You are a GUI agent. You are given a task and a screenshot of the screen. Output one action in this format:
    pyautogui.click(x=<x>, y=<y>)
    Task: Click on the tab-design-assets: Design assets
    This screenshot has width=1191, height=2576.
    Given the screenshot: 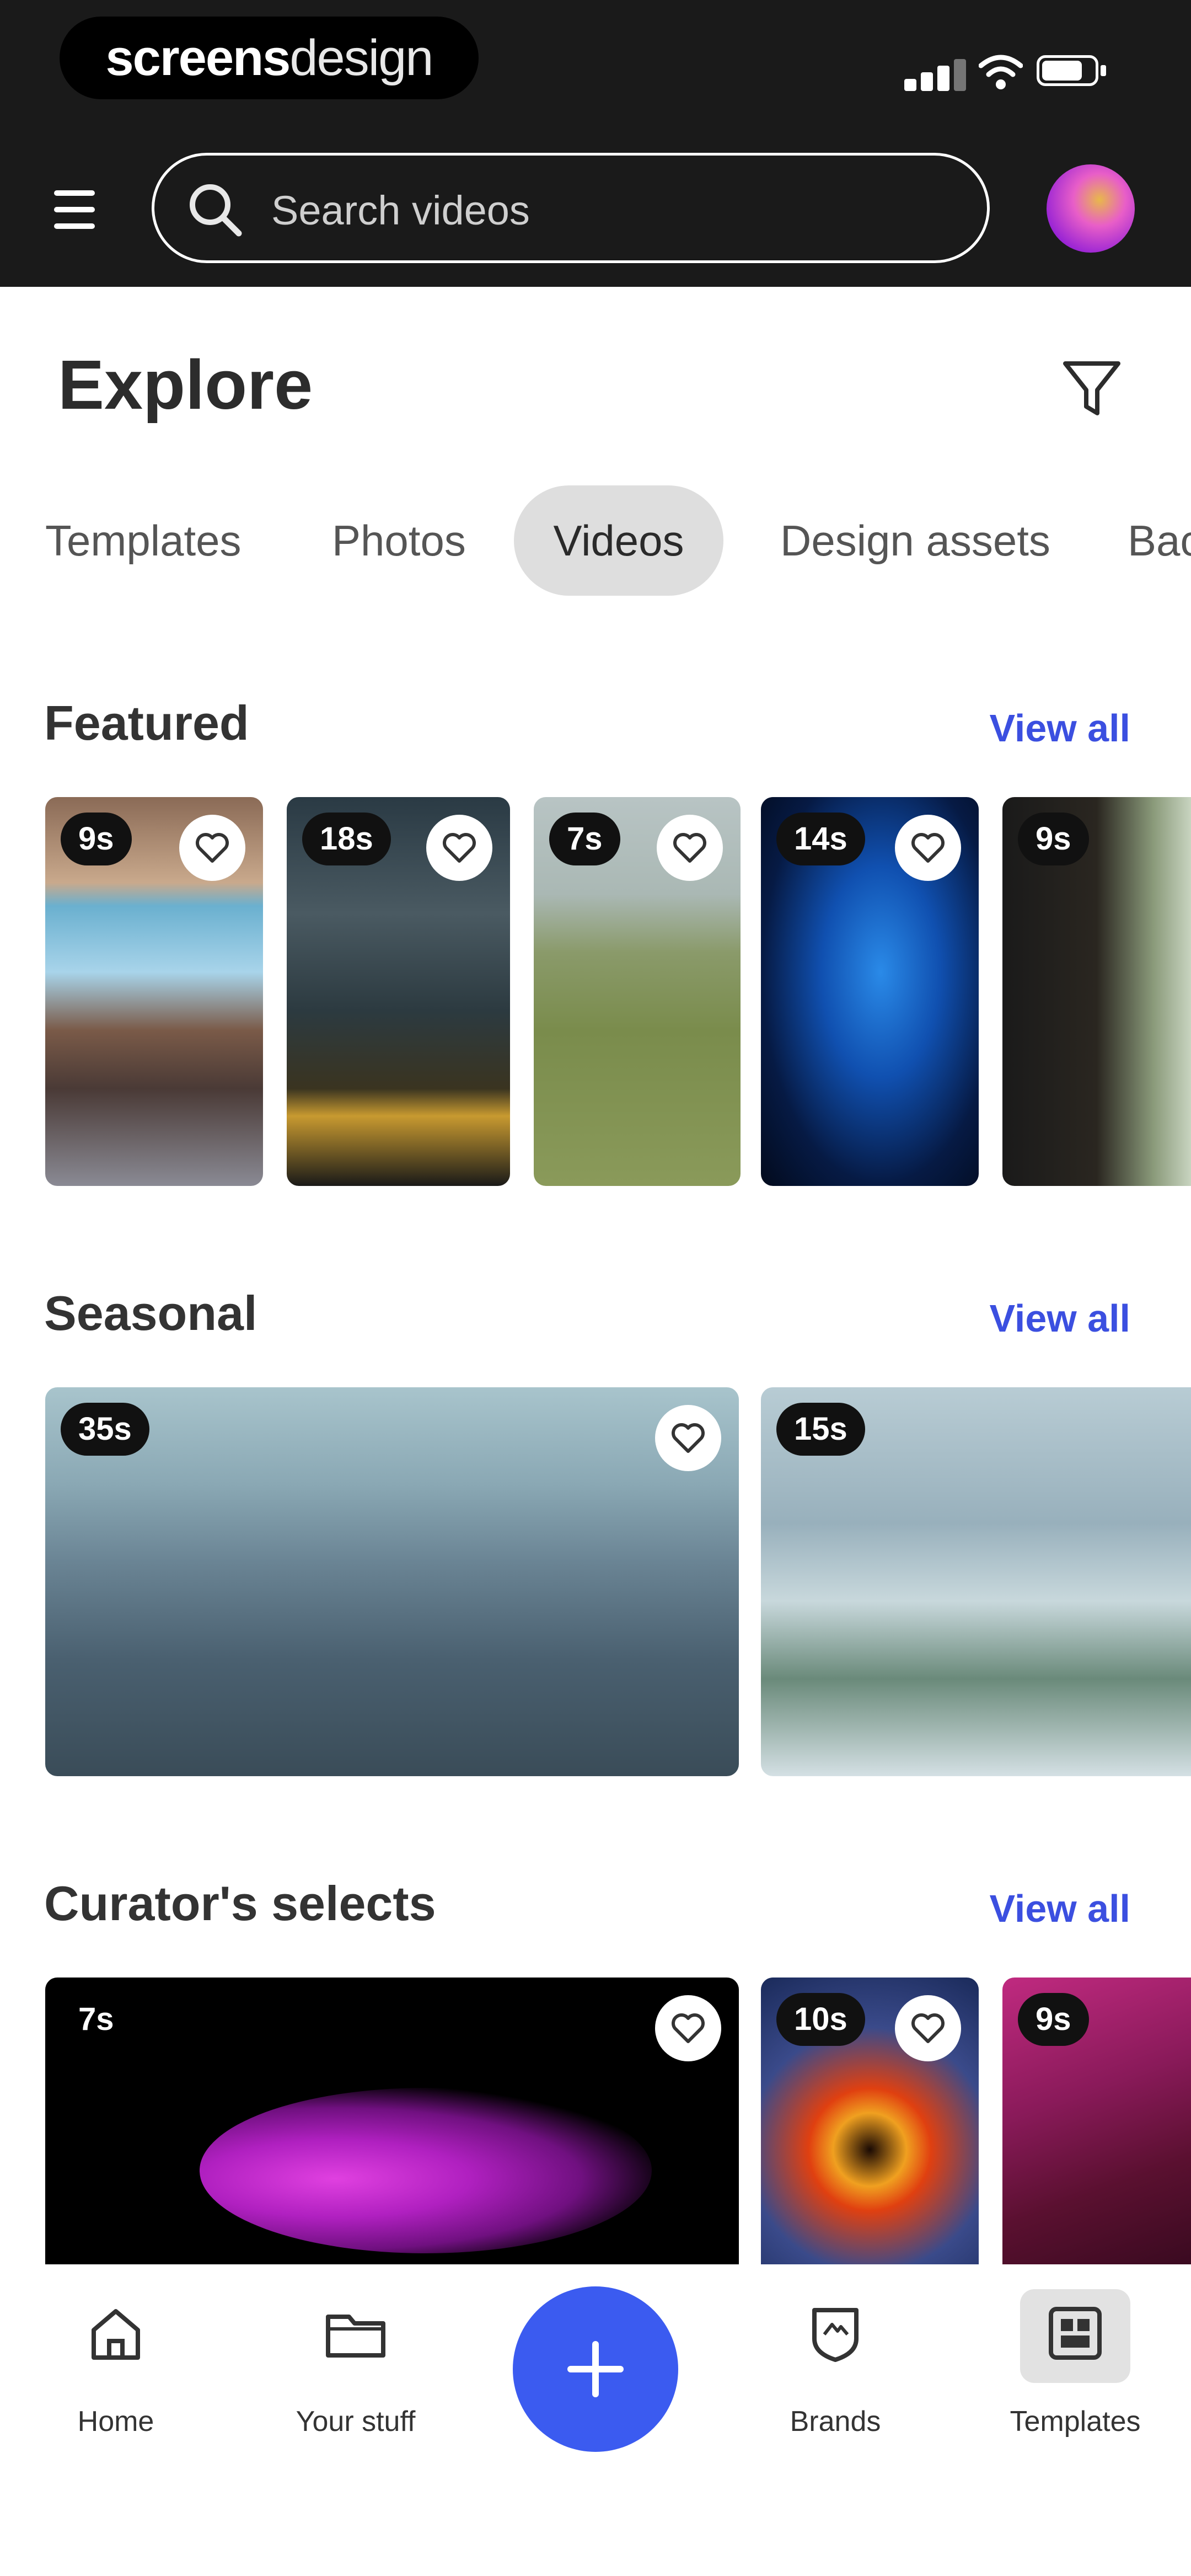 What is the action you would take?
    pyautogui.click(x=915, y=540)
    